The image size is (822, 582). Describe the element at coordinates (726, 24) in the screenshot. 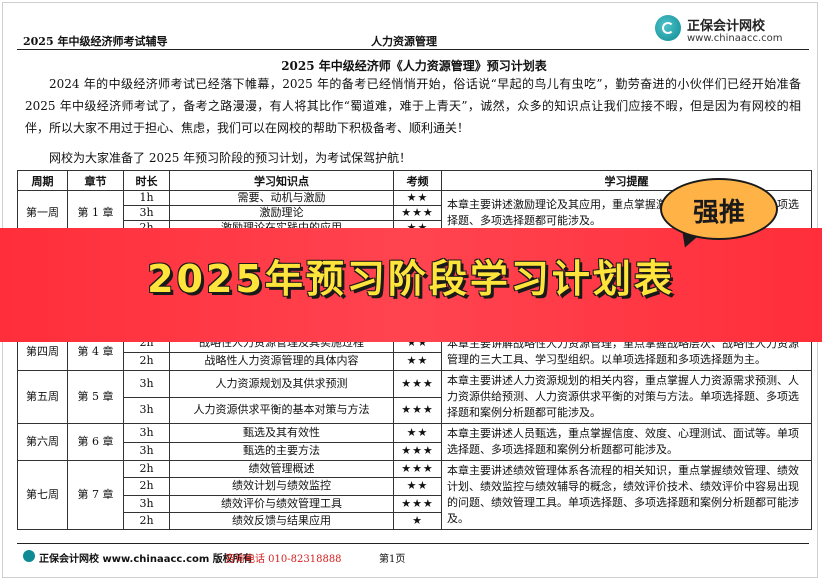

I see `brand-name: 正保会计网校` at that location.